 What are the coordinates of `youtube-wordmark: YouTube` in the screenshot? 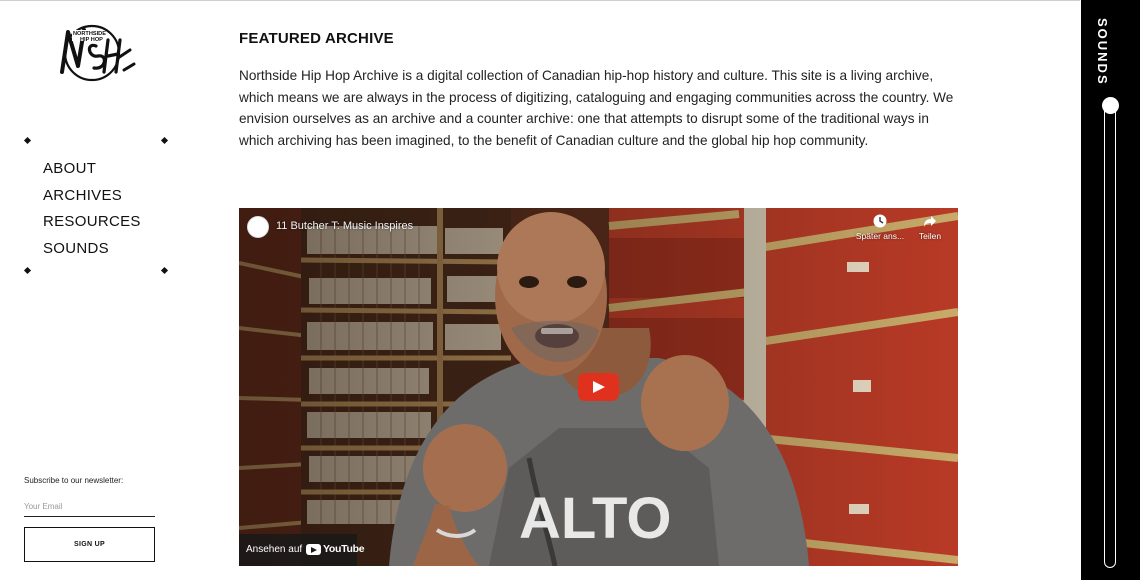 It's located at (344, 549).